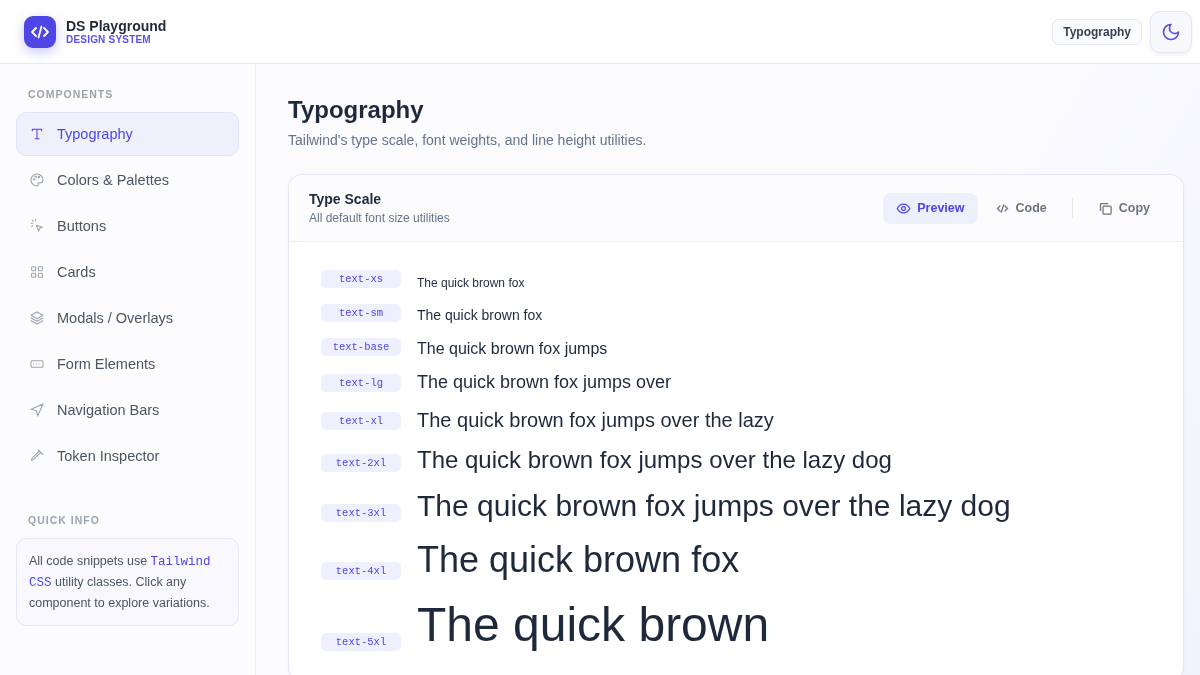  What do you see at coordinates (361, 463) in the screenshot?
I see `token-badge: text-2xl` at bounding box center [361, 463].